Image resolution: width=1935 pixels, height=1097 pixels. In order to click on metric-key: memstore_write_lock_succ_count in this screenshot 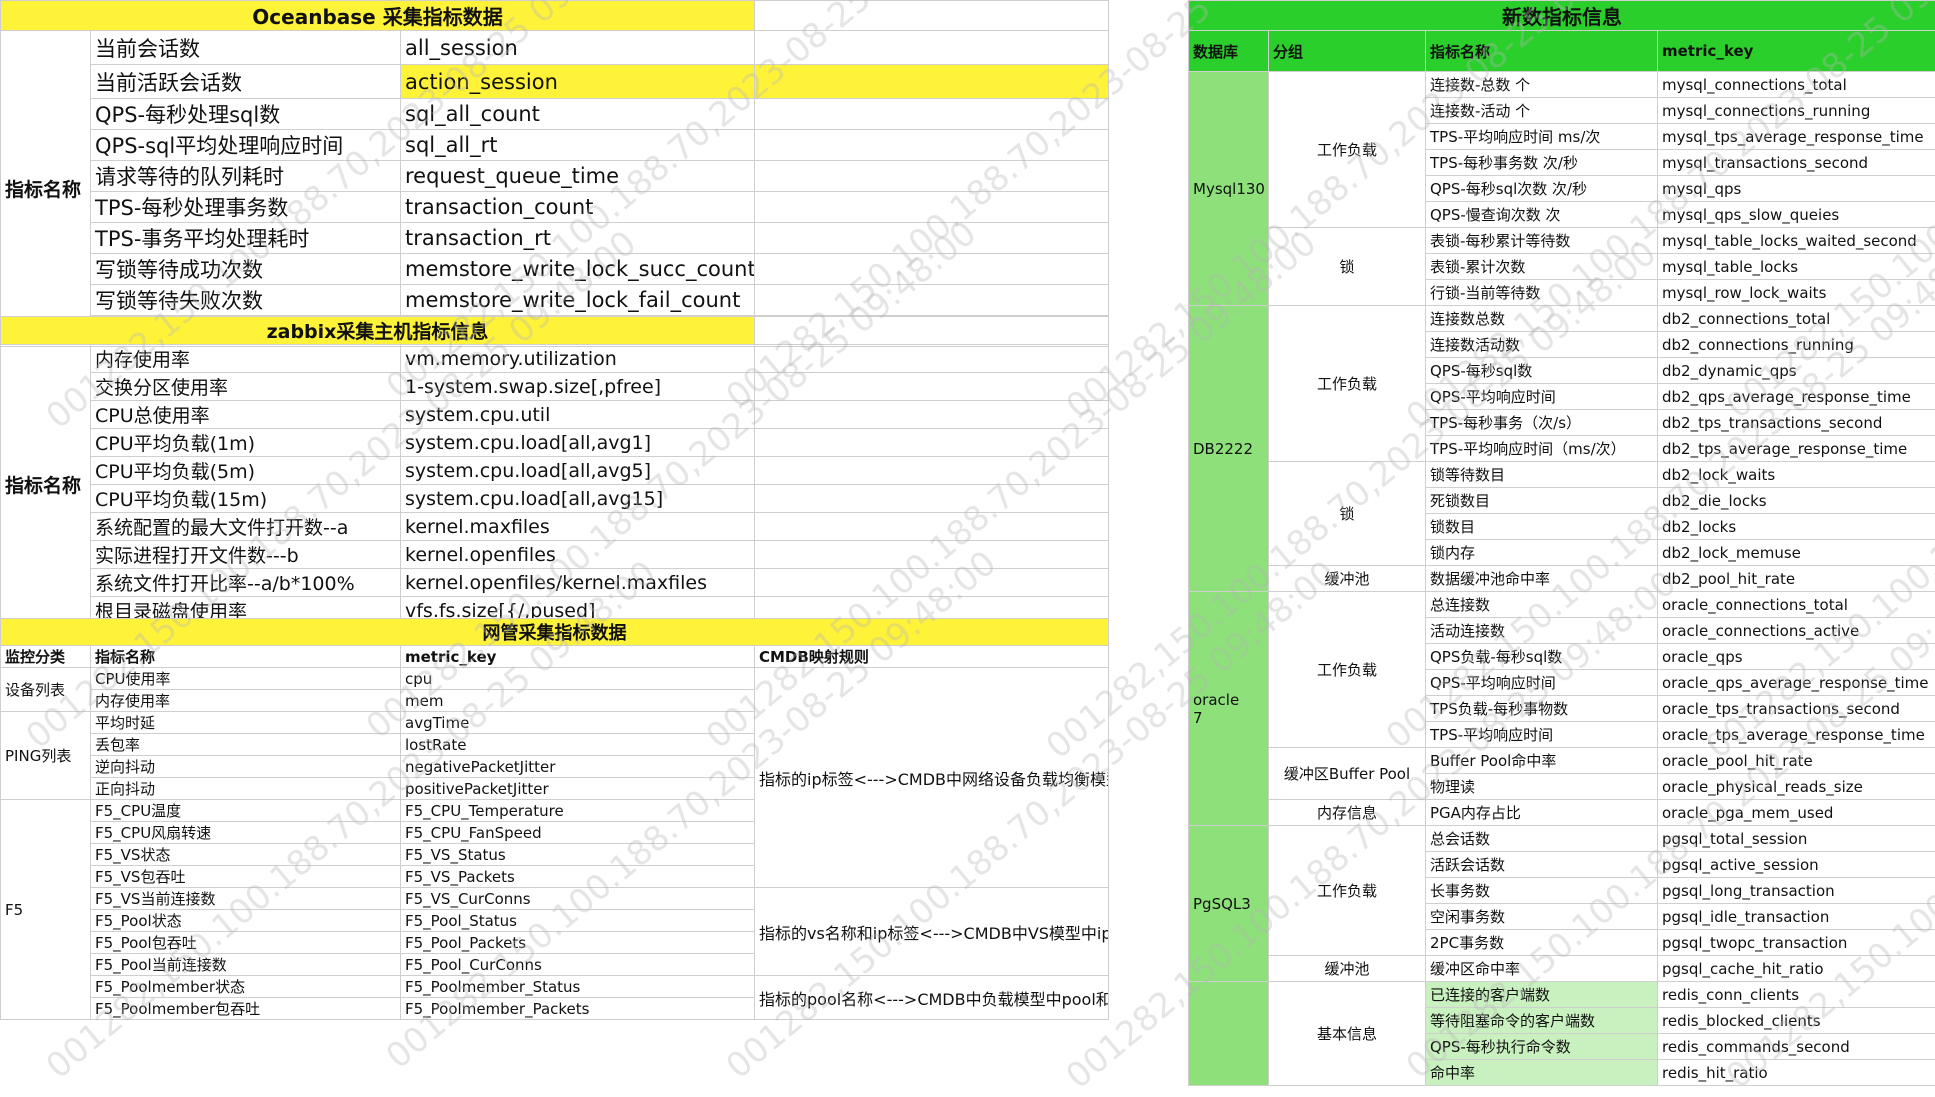, I will do `click(578, 269)`.